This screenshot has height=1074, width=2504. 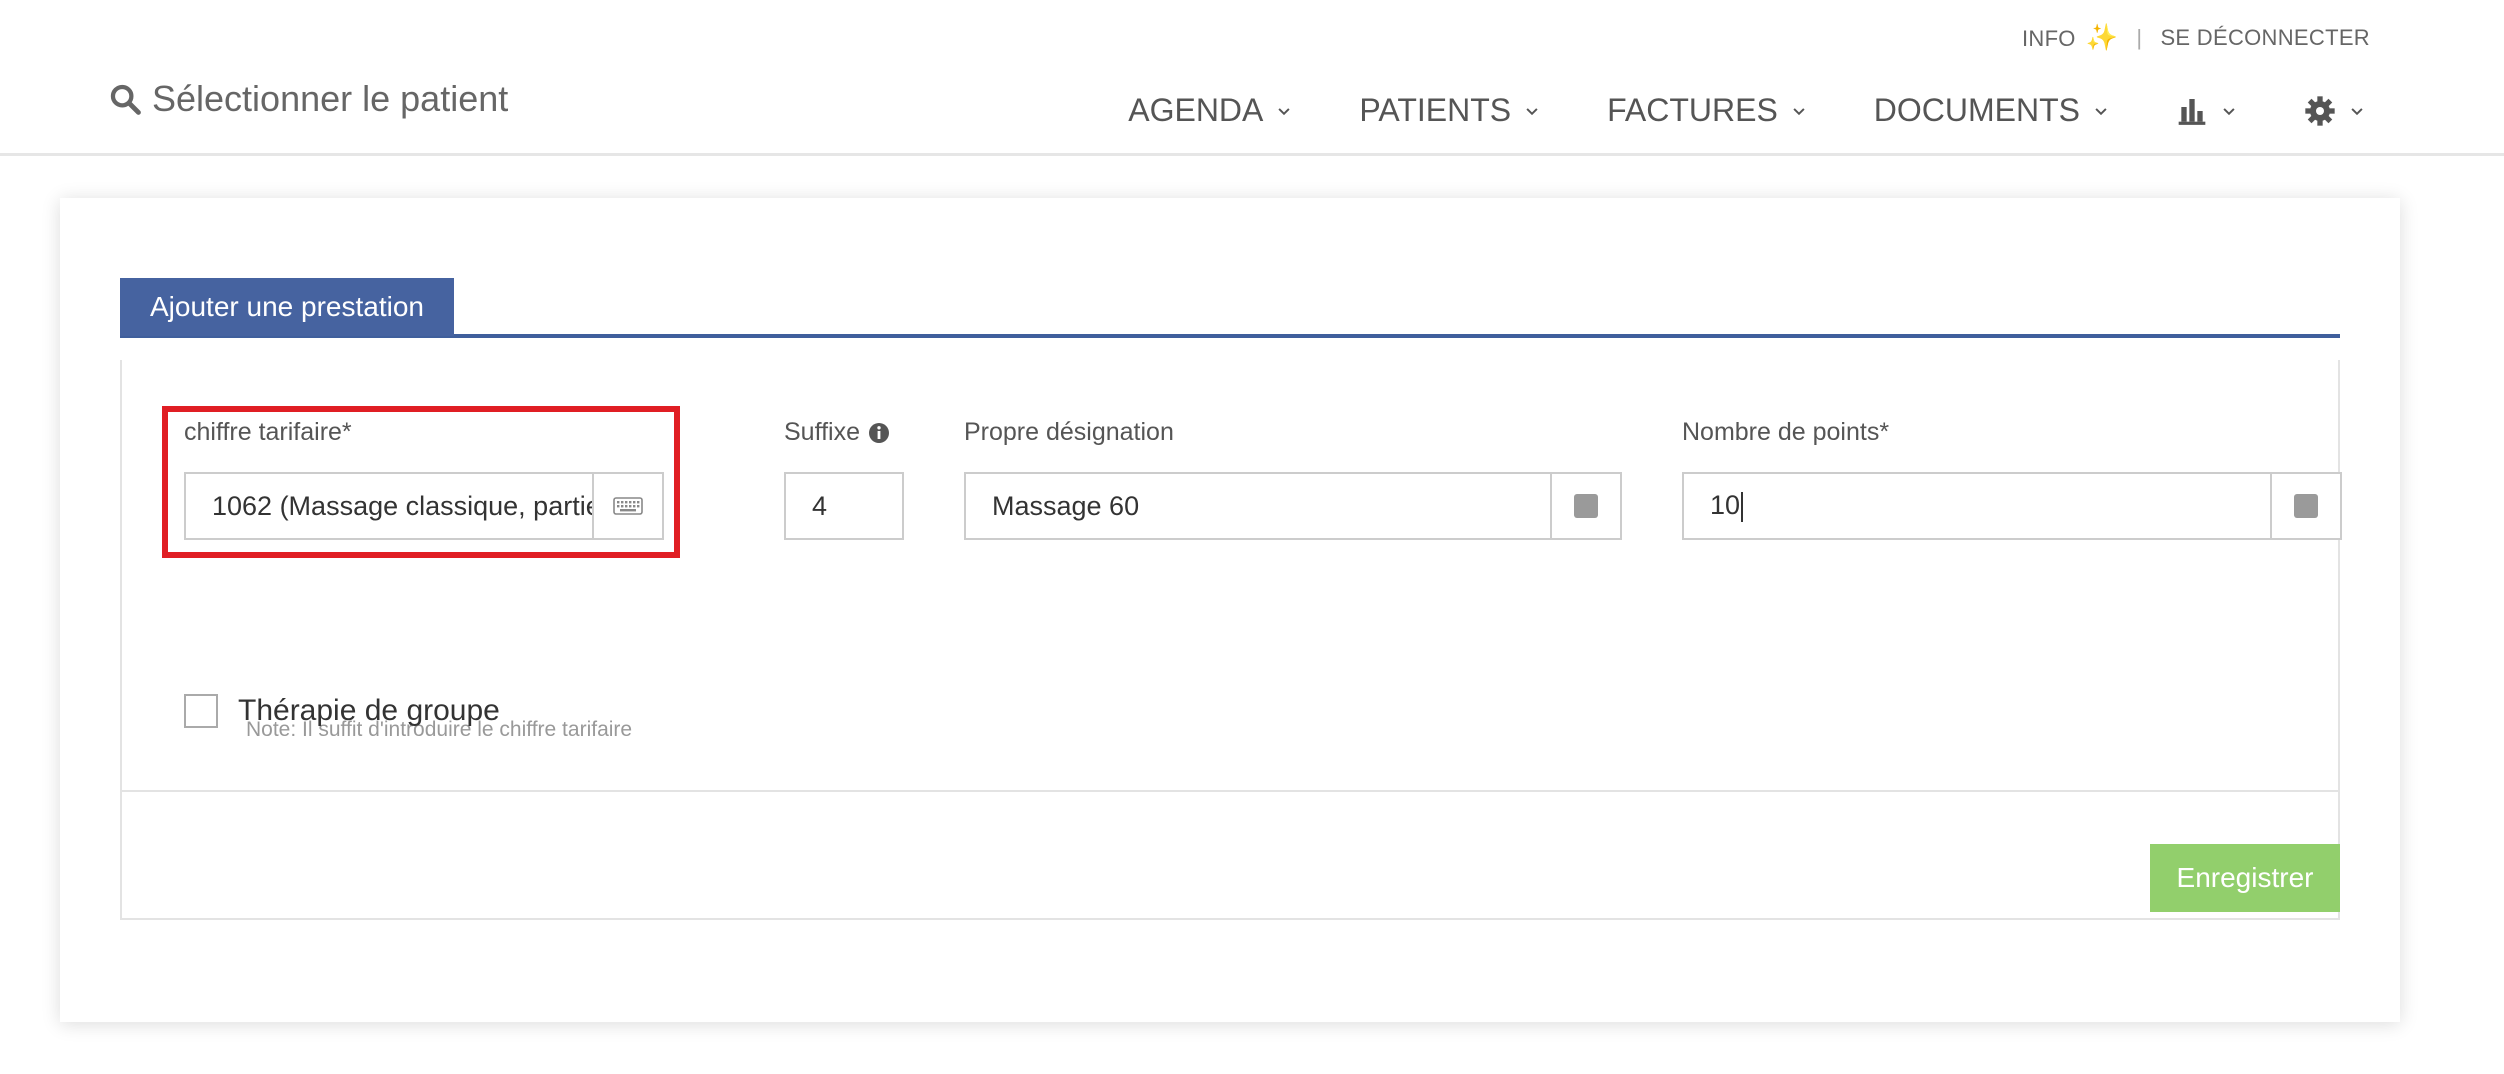 What do you see at coordinates (879, 433) in the screenshot?
I see `info-circle-icon` at bounding box center [879, 433].